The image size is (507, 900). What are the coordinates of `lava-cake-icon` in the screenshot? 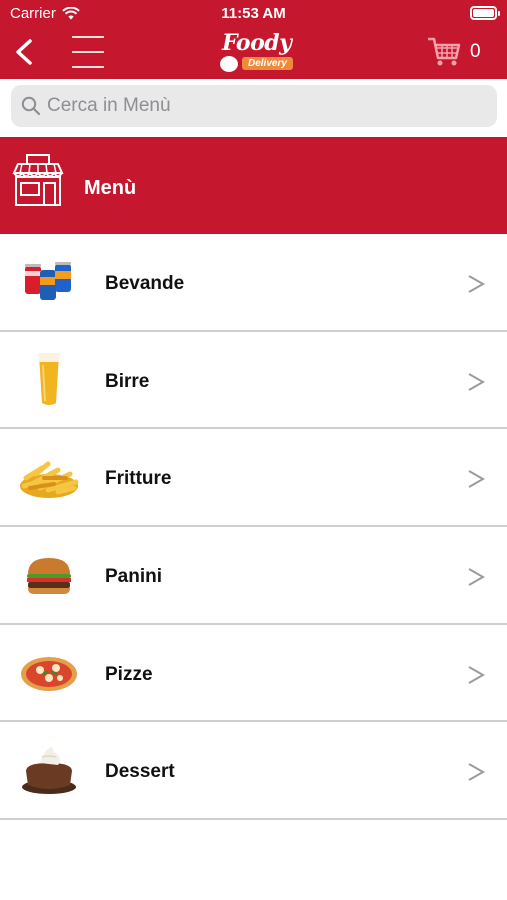 It's located at (49, 771).